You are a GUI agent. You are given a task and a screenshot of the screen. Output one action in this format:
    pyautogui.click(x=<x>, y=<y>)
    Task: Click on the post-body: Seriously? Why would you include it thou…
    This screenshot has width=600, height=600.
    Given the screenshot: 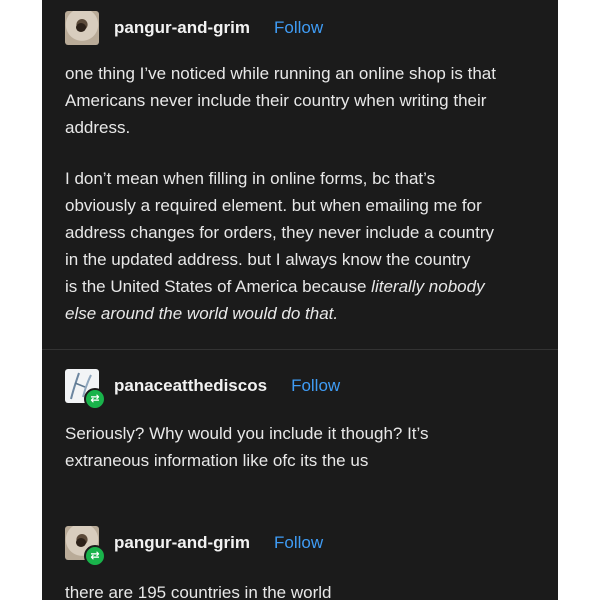 What is the action you would take?
    pyautogui.click(x=311, y=447)
    